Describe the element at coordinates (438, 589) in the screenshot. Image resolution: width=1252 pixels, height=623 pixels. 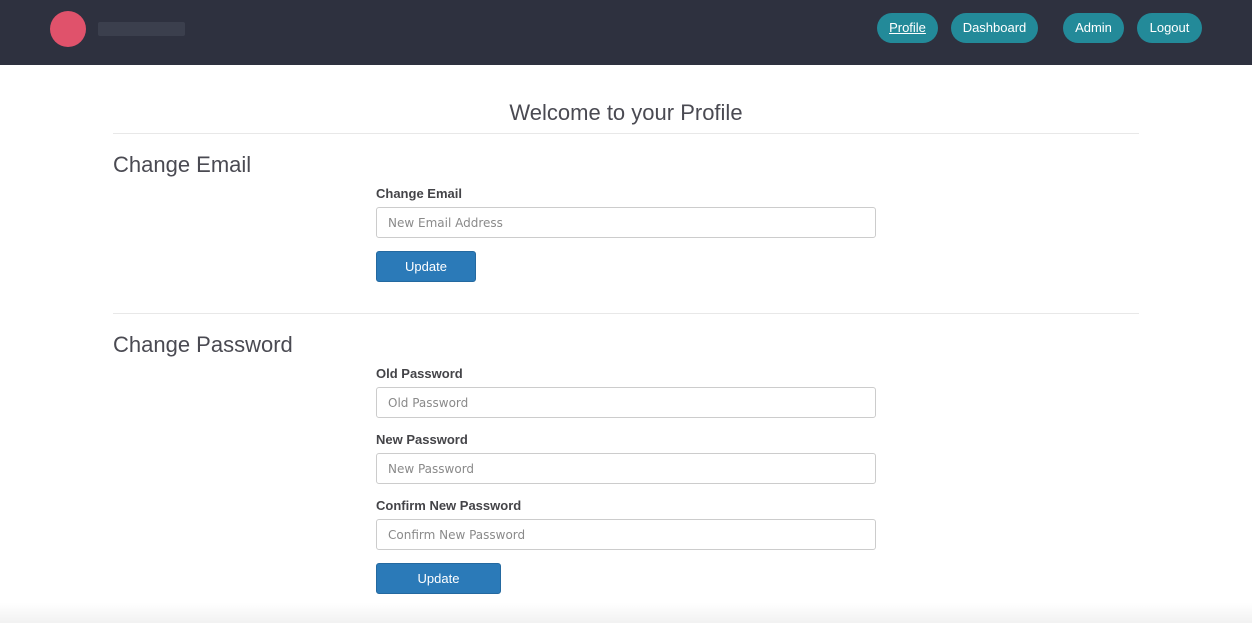
I see `update-password-button: Update Password` at that location.